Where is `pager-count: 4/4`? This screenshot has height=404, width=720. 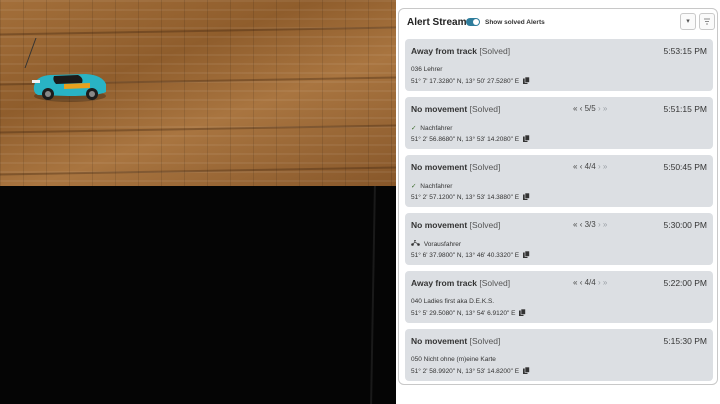
pager-count: 4/4 is located at coordinates (590, 166).